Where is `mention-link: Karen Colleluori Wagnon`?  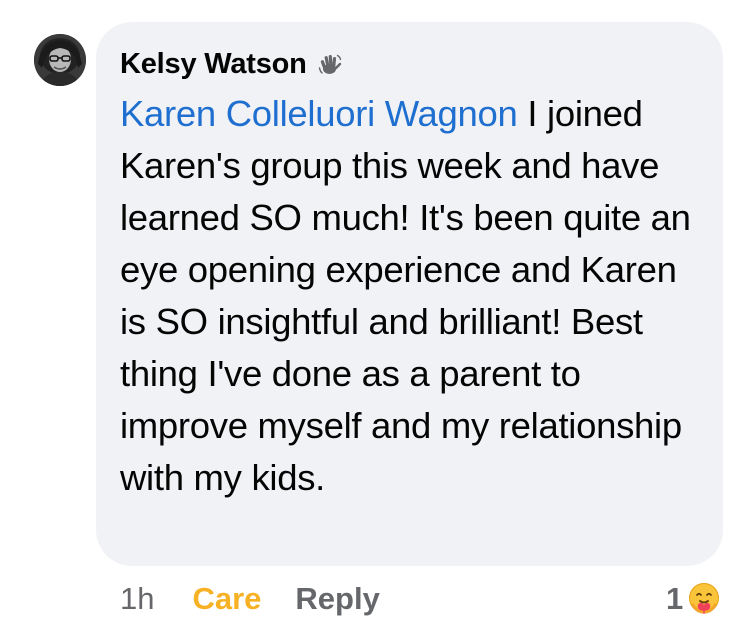 mention-link: Karen Colleluori Wagnon is located at coordinates (319, 113).